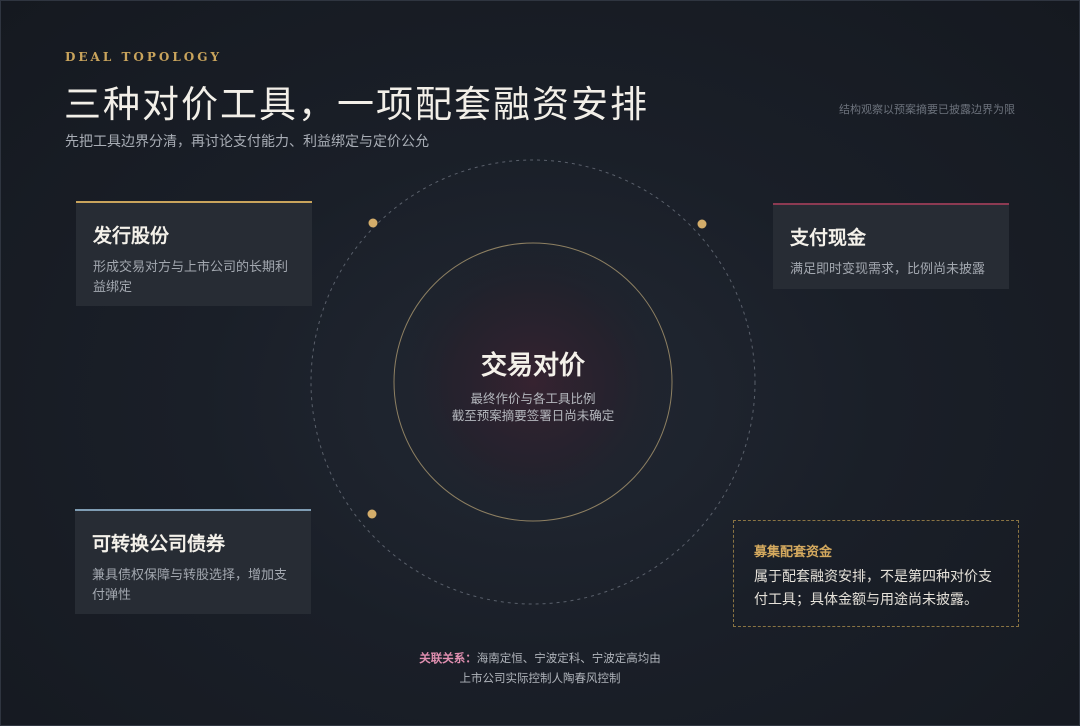  I want to click on orbit-node-shares, so click(373, 223).